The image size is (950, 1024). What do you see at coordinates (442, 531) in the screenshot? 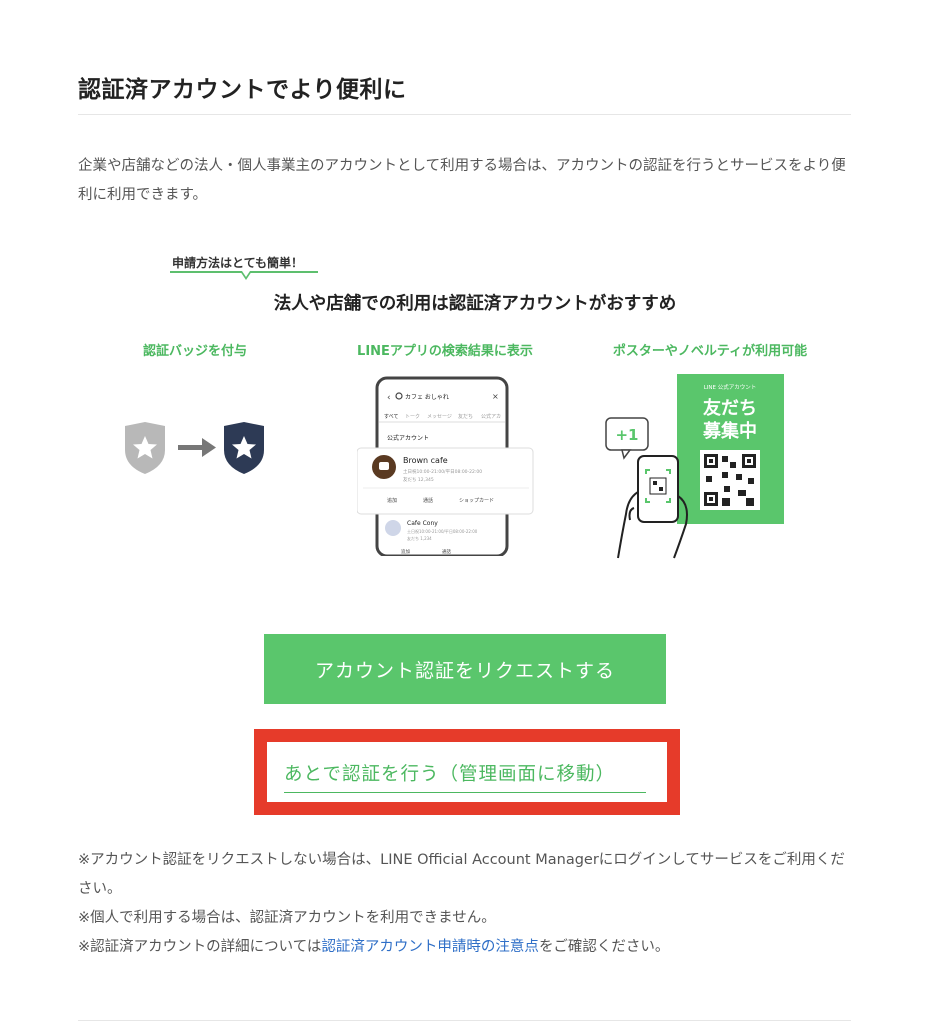
I see `result-2-hours: 土日祝10:00-21:00/平日08:00-22:00` at bounding box center [442, 531].